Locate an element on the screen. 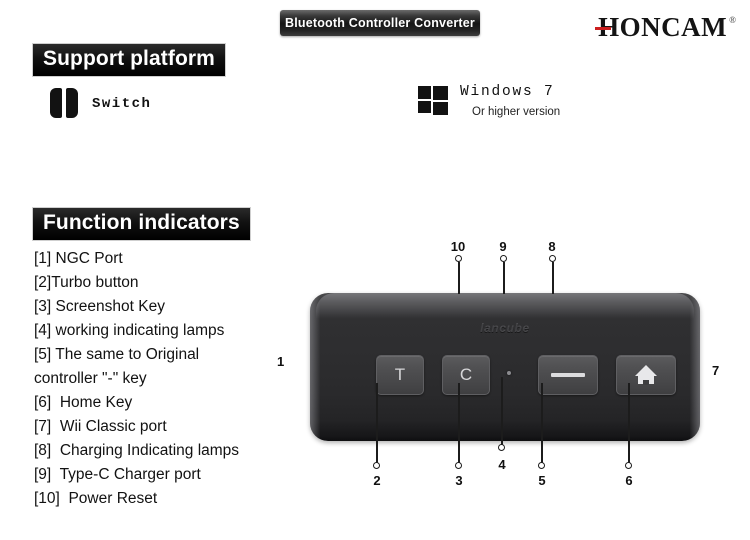  device-body: lancube T C is located at coordinates (505, 367).